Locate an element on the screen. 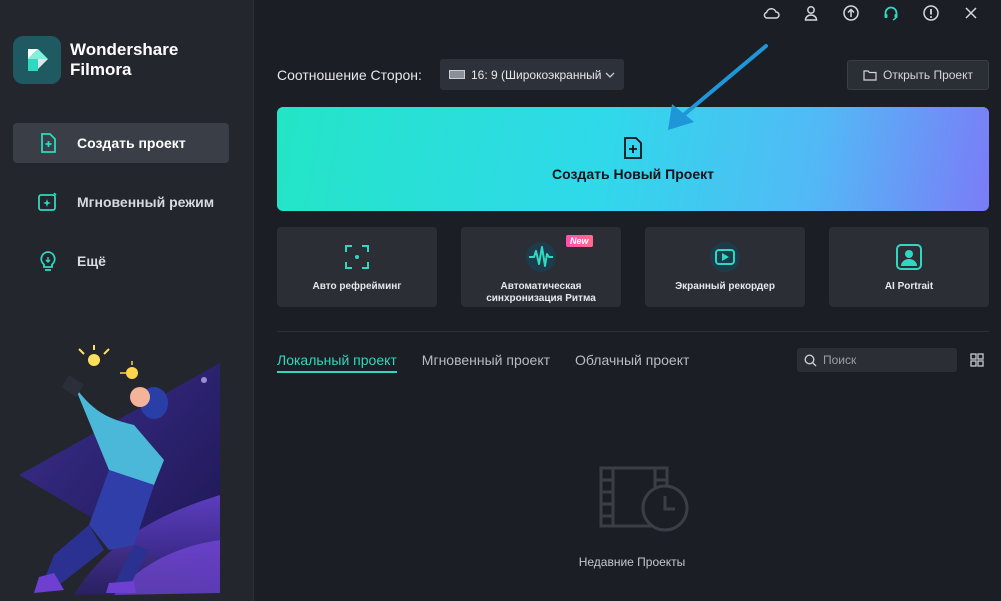 The height and width of the screenshot is (601, 1001). tab-instant-project: Мгновенный проект is located at coordinates (486, 362).